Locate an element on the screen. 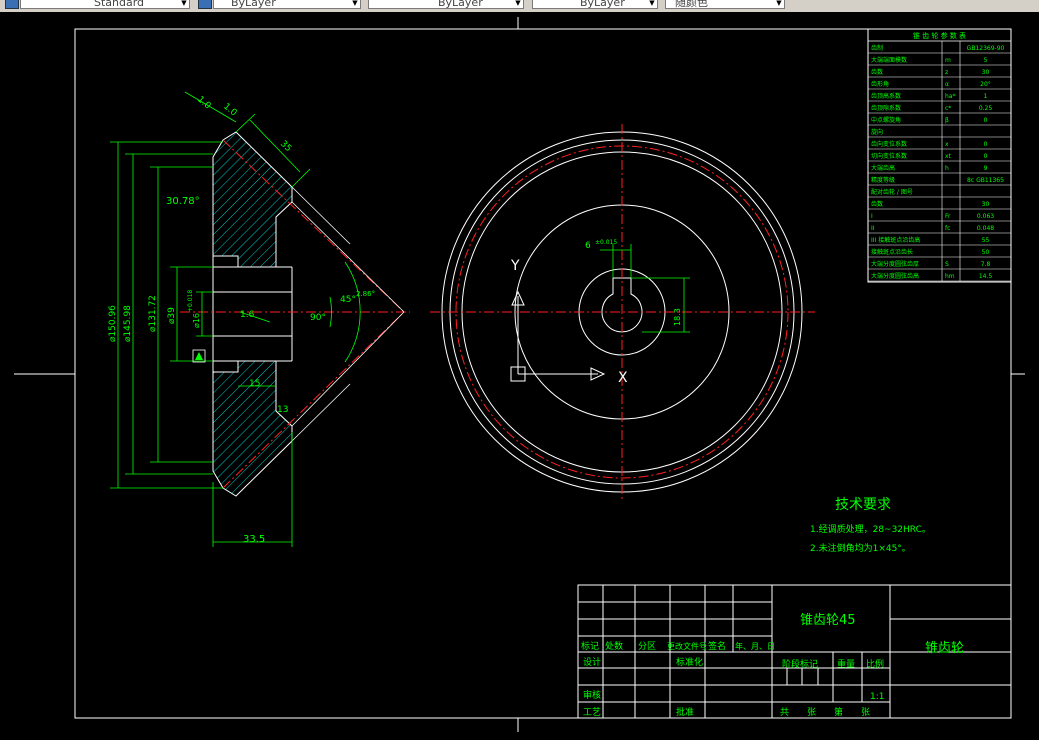  tb-date: 年、月、日 is located at coordinates (755, 646).